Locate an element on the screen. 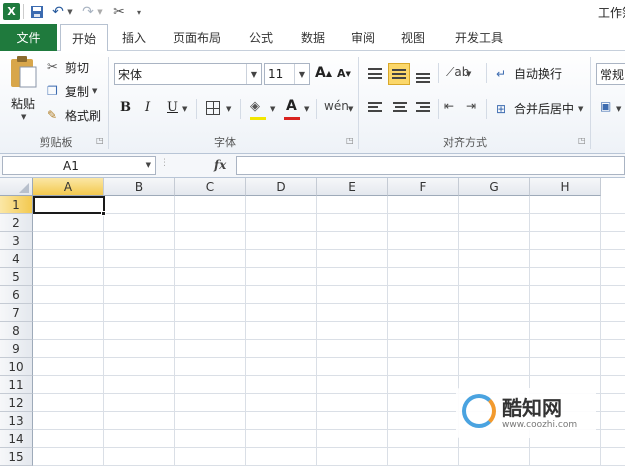 This screenshot has height=466, width=625. font-launcher-icon: ◳ is located at coordinates (350, 140).